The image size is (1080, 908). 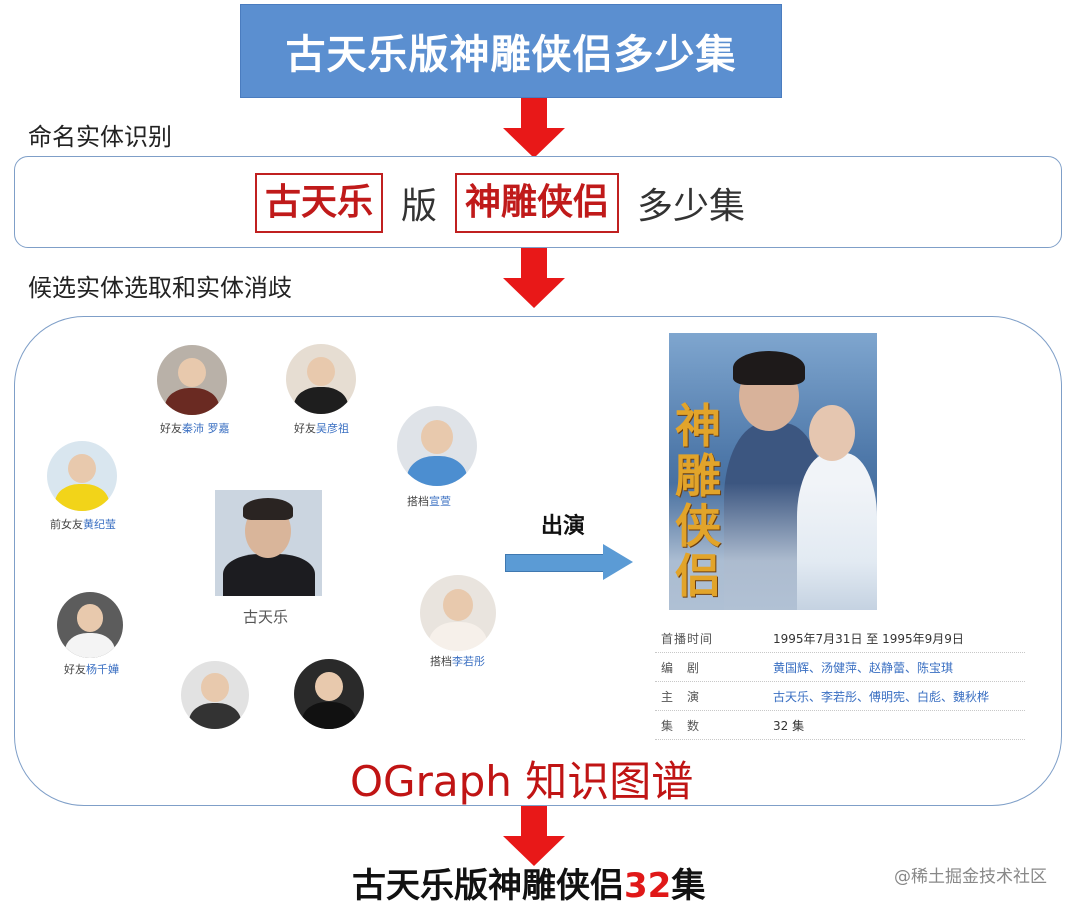 I want to click on info-row: 集 数 32 集, so click(x=840, y=725).